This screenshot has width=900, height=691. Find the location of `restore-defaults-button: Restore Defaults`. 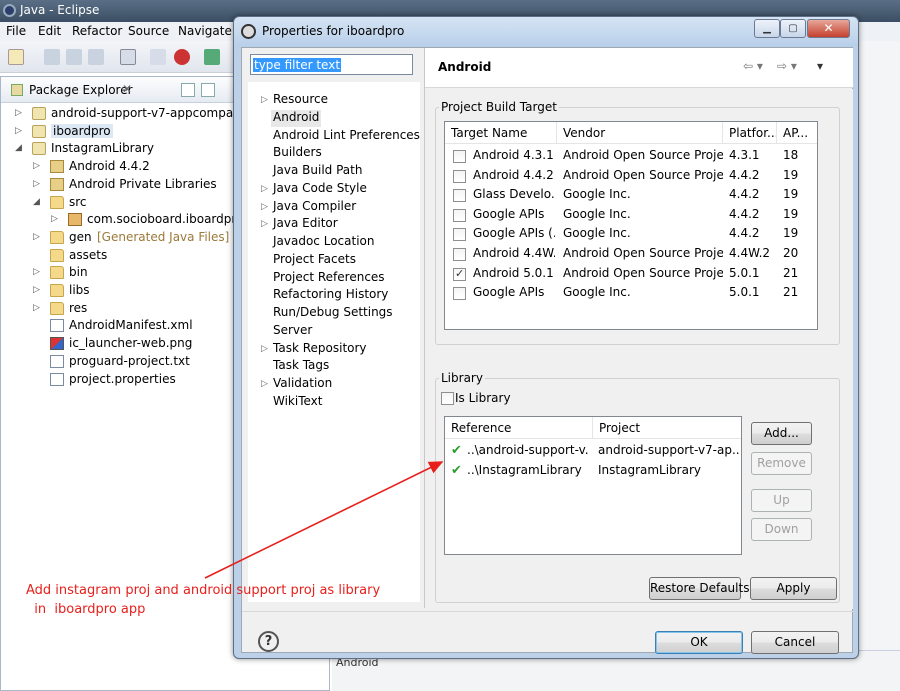

restore-defaults-button: Restore Defaults is located at coordinates (699, 588).